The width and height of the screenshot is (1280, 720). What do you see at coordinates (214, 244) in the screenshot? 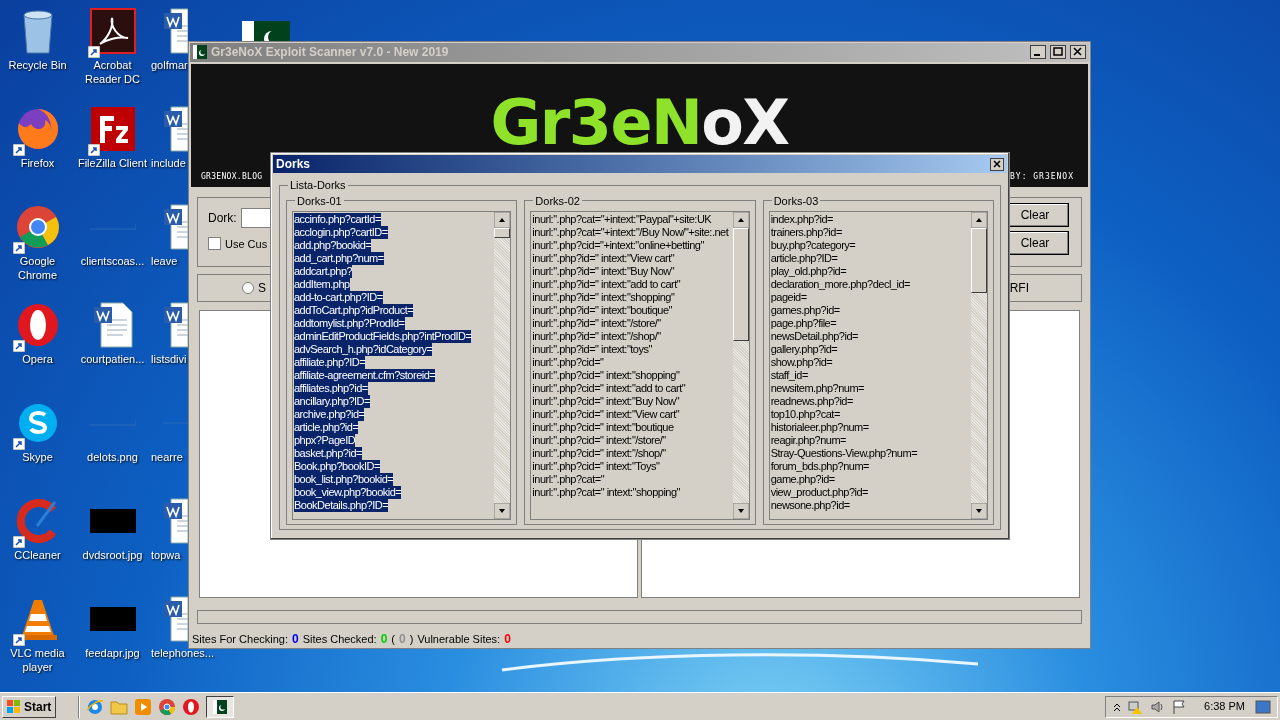
I see `checkbox` at bounding box center [214, 244].